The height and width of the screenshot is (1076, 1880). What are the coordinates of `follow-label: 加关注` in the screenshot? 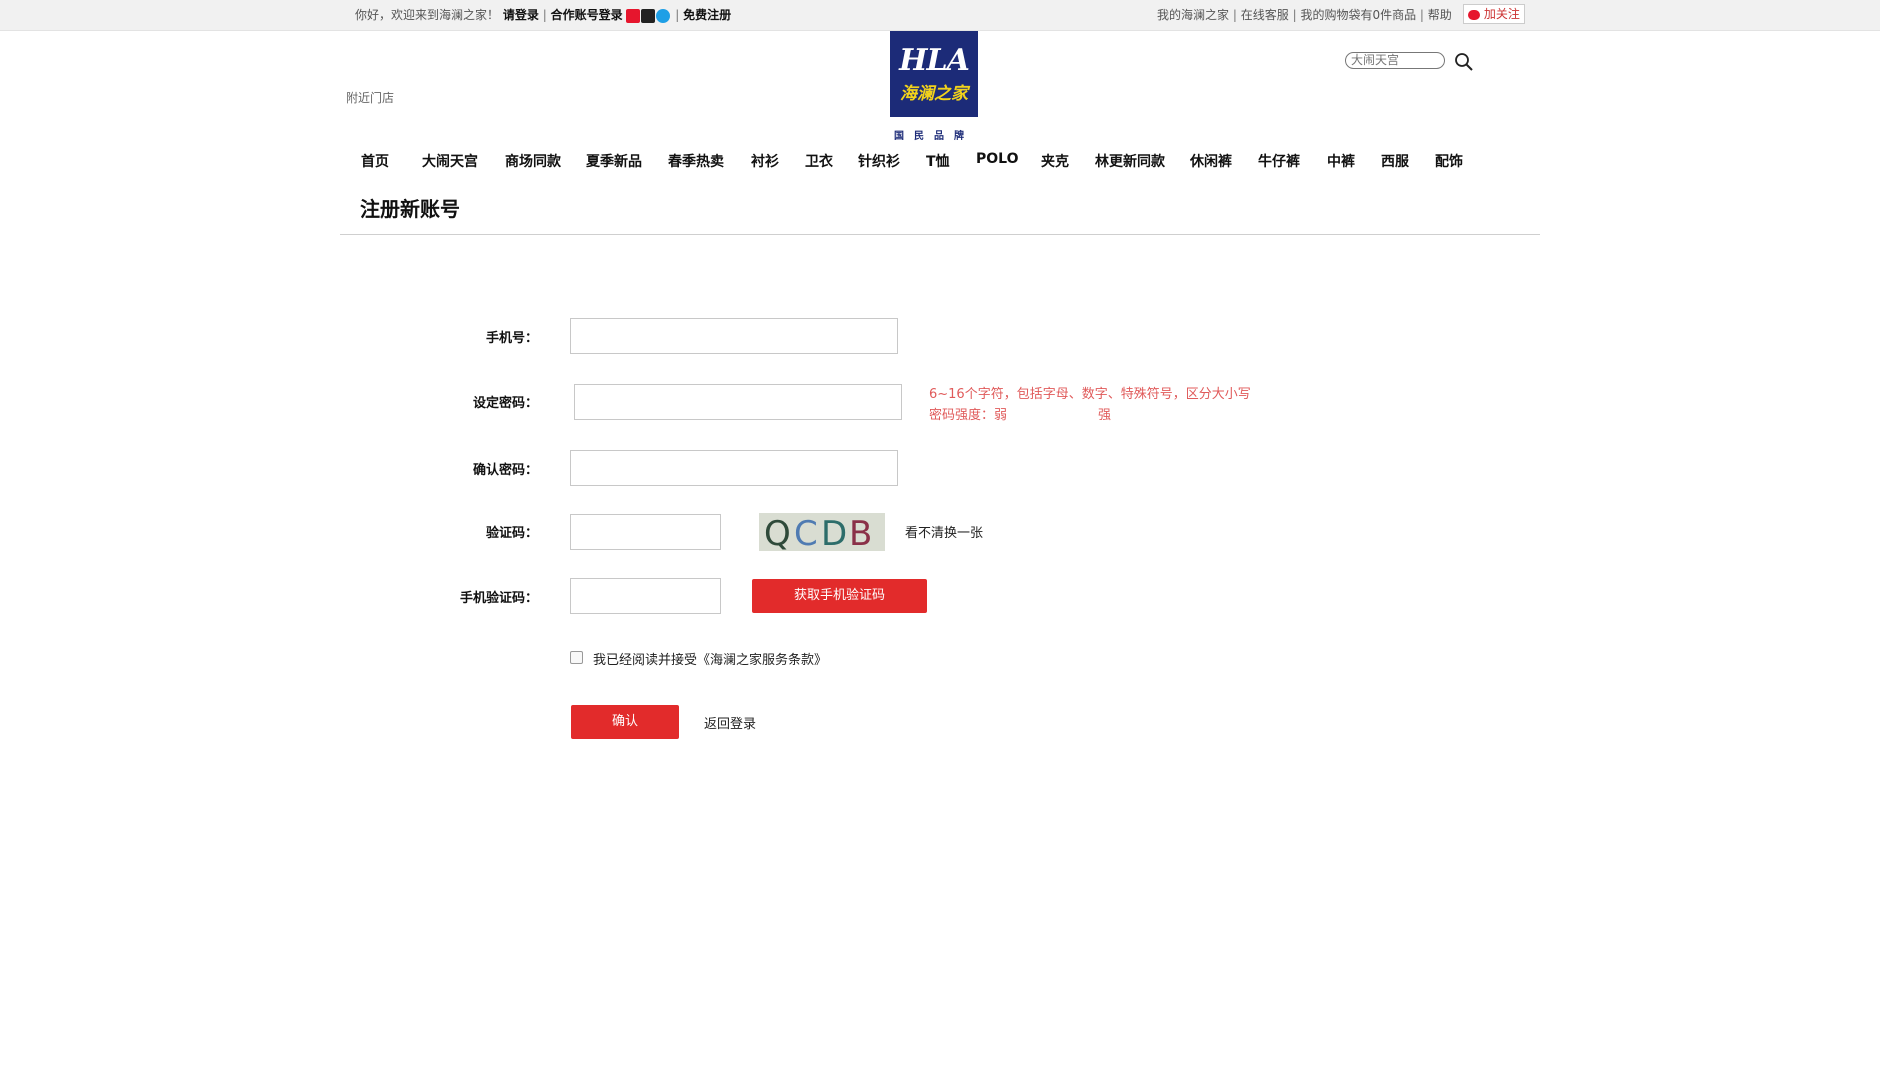 It's located at (1501, 14).